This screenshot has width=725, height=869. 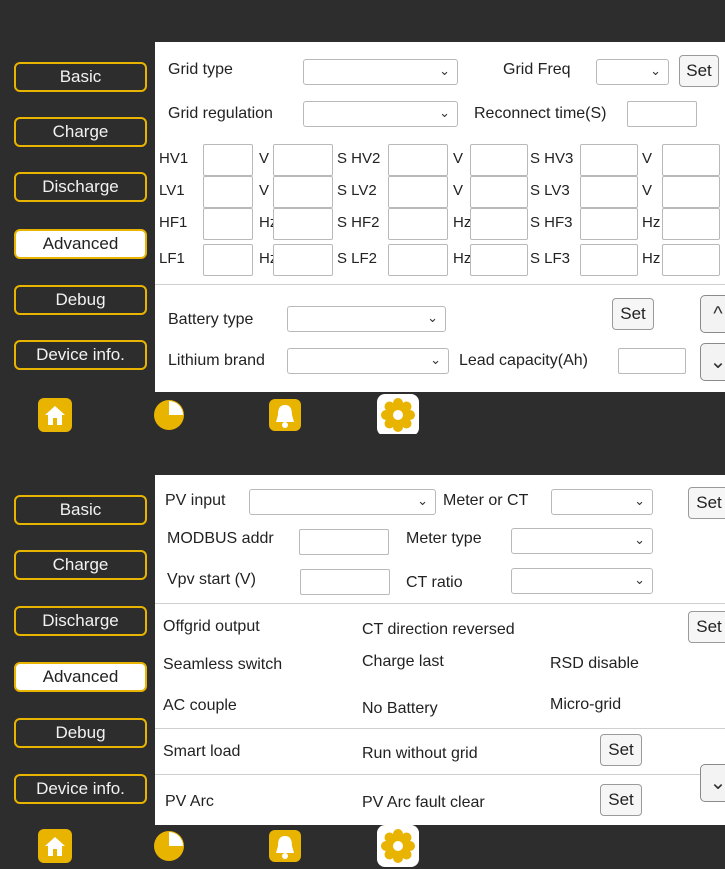 I want to click on smart-load-option: Smart load, so click(x=201, y=752).